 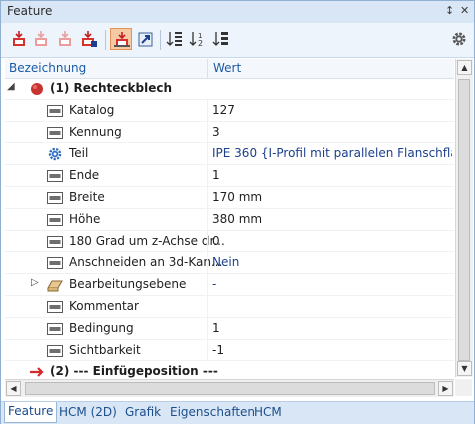 What do you see at coordinates (35, 282) in the screenshot?
I see `expand-icon: ▷` at bounding box center [35, 282].